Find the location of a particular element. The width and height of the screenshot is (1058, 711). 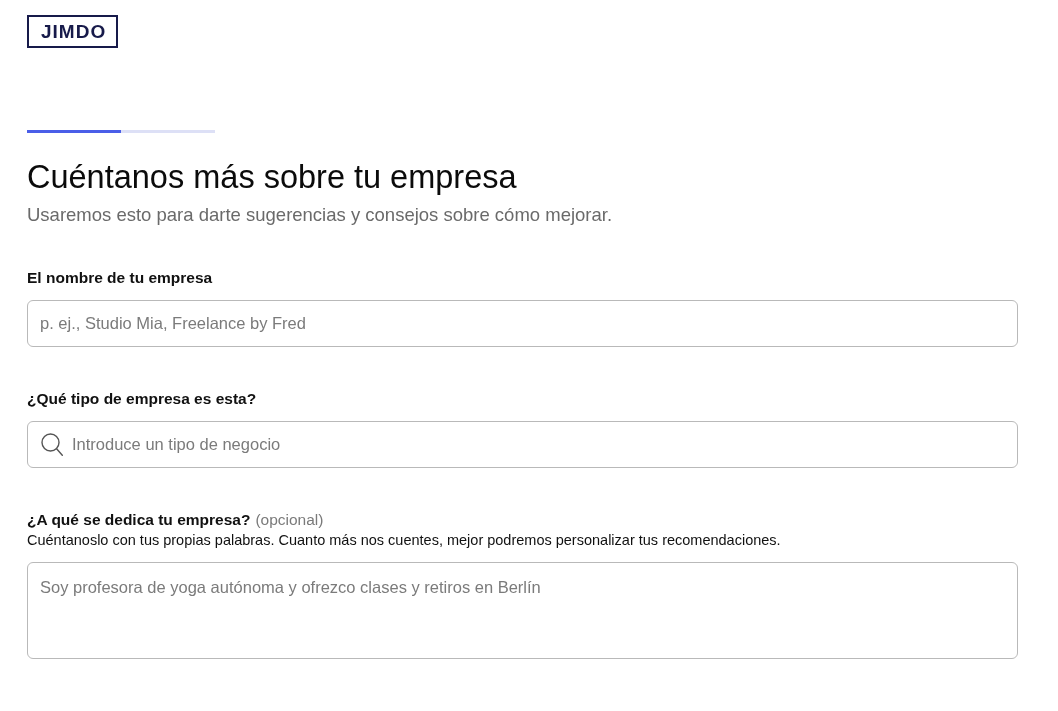

field-label: ¿Qué tipo de empresa es esta? is located at coordinates (142, 399).